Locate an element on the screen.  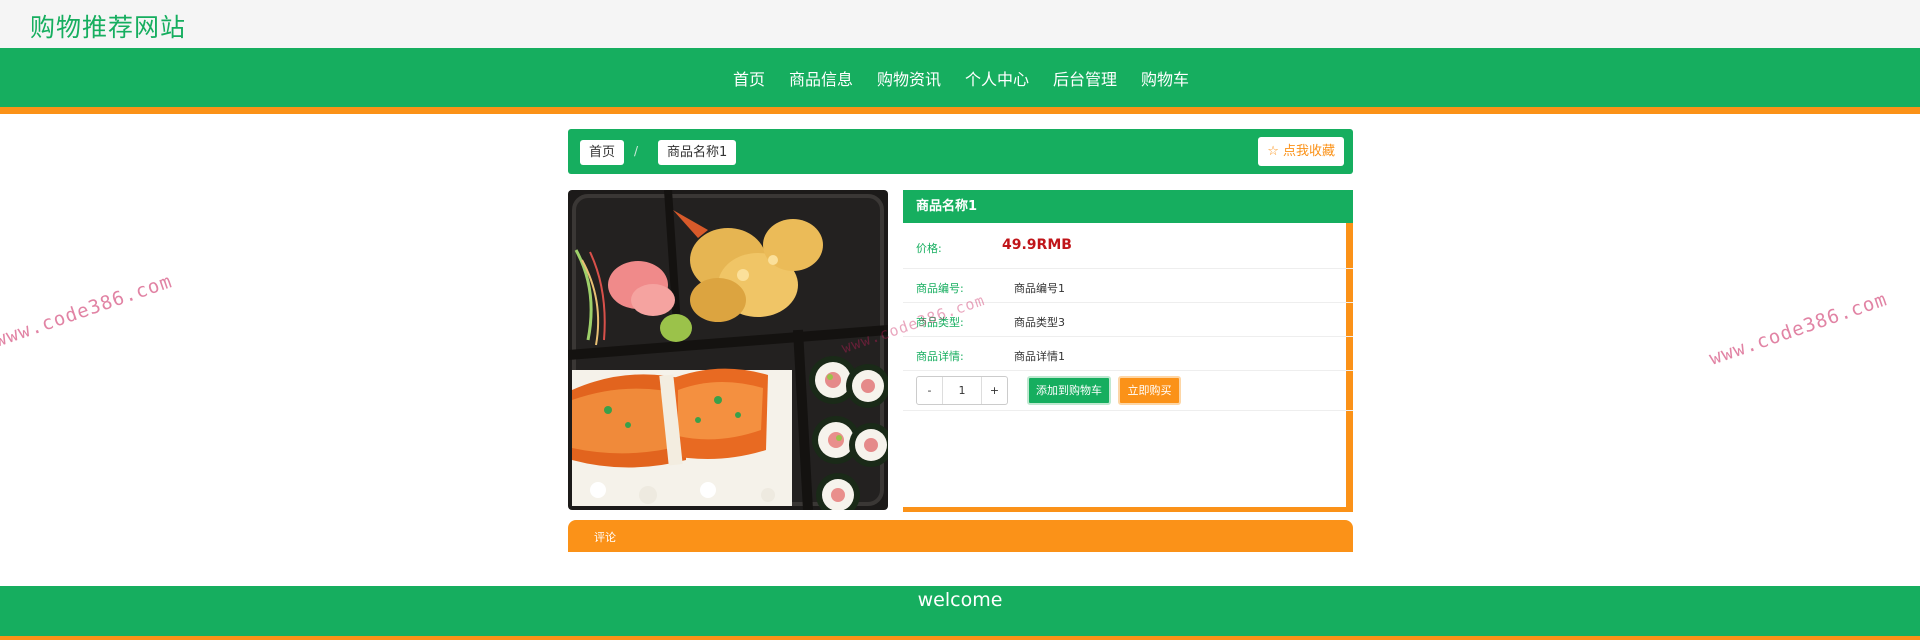
product-name-header: 商品名称1 is located at coordinates (1128, 206).